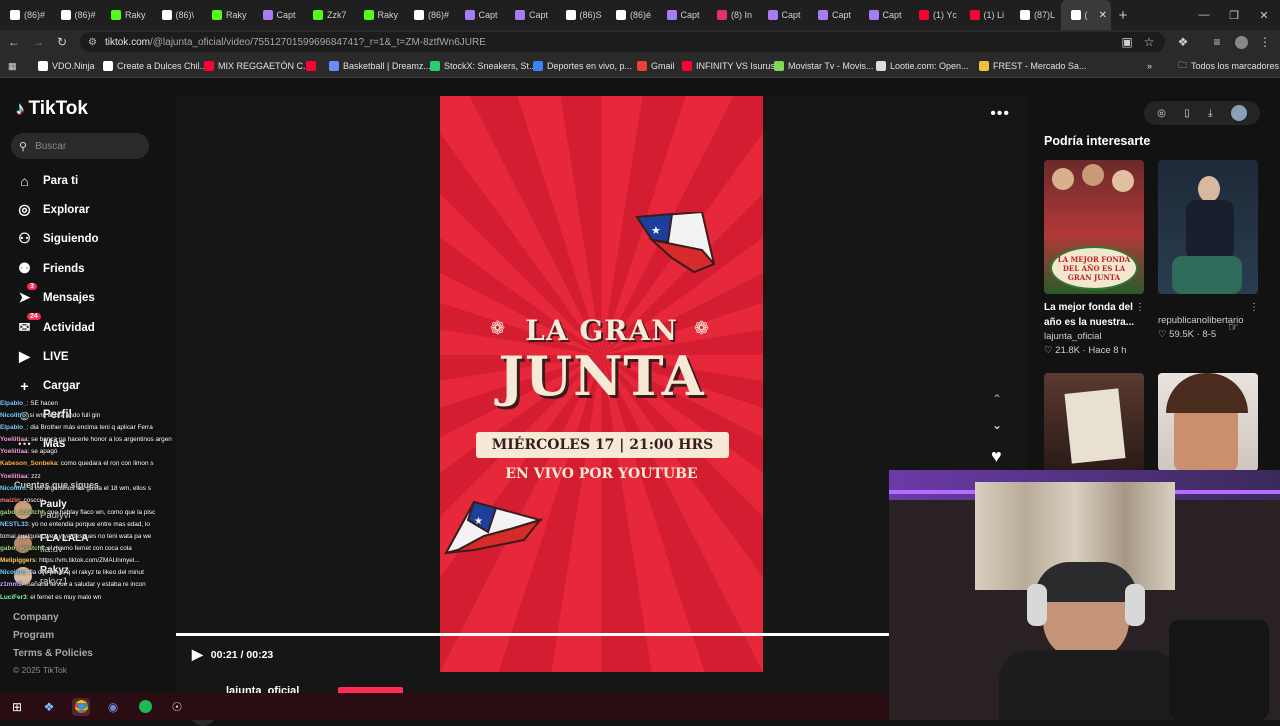 The image size is (1280, 726). Describe the element at coordinates (57, 238) in the screenshot. I see `sidebar-item-following: ⚇ Siguiendo` at that location.